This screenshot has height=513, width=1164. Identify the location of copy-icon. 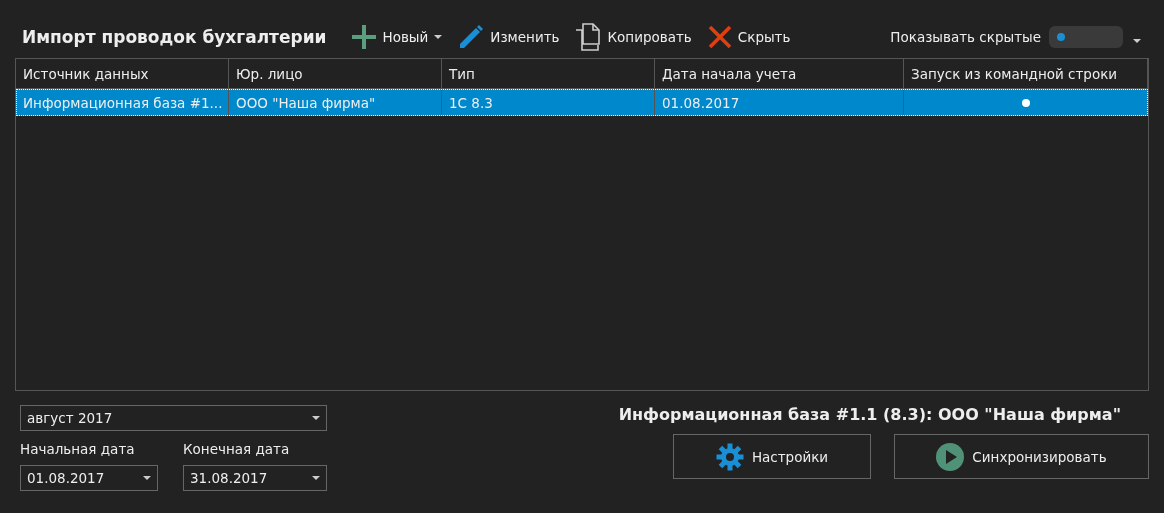
(588, 37).